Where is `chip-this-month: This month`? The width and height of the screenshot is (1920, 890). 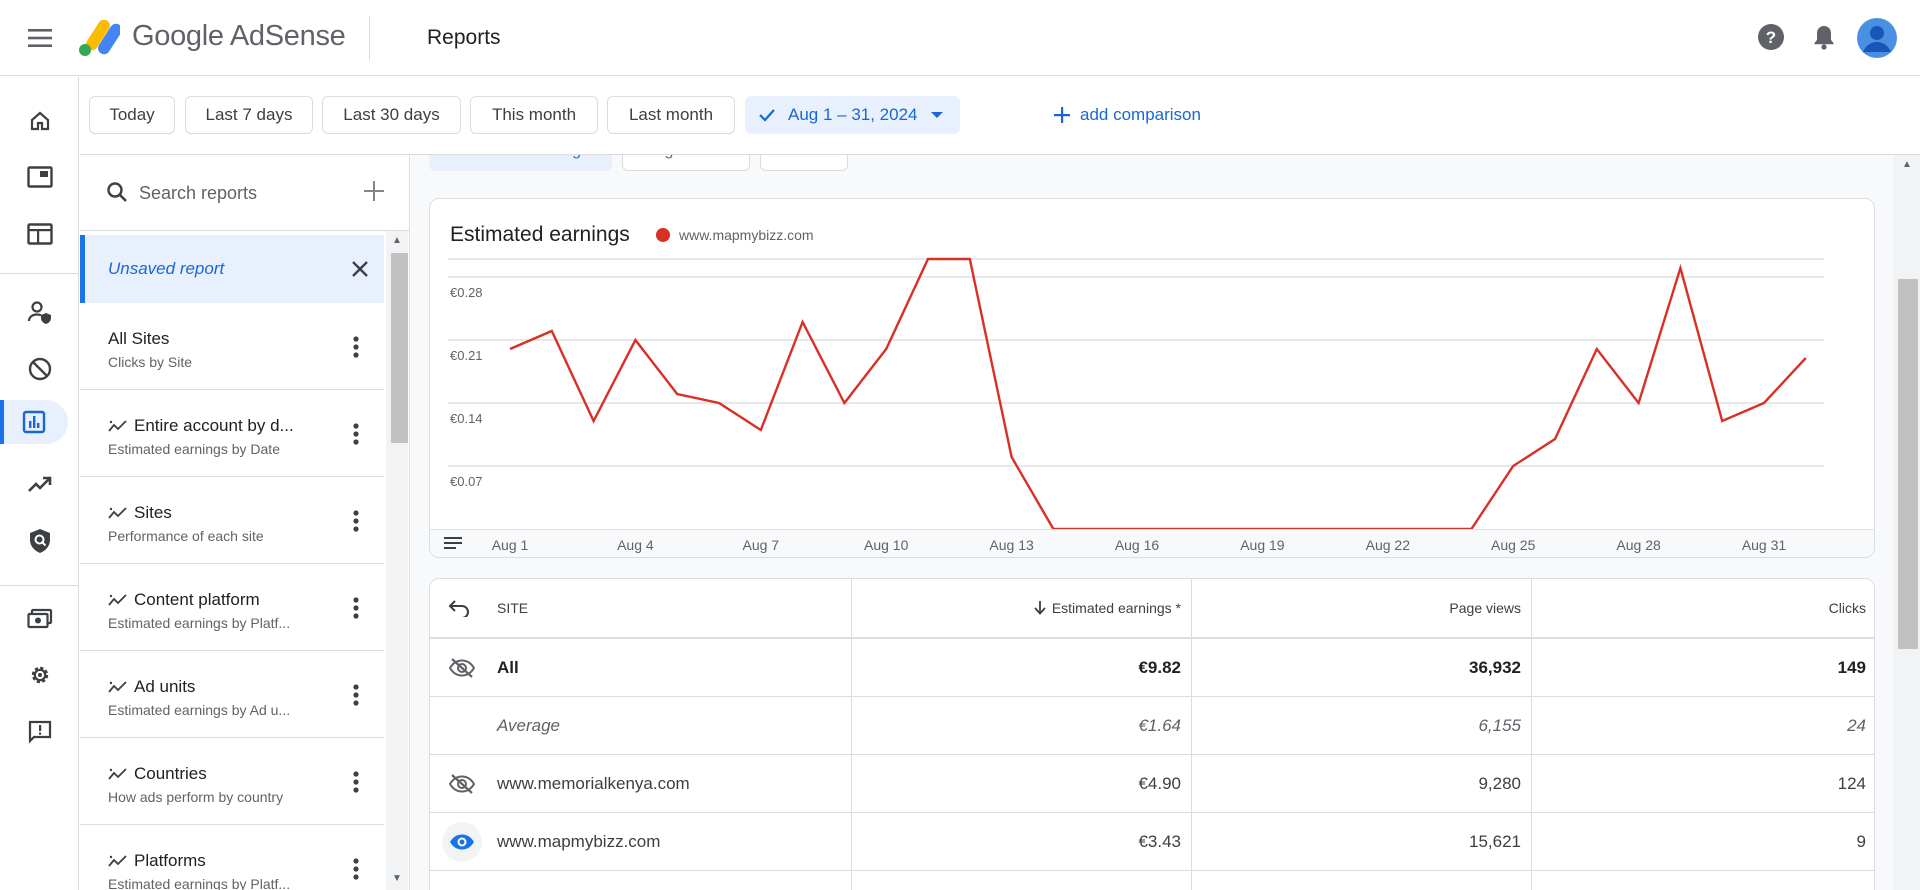
chip-this-month: This month is located at coordinates (534, 115).